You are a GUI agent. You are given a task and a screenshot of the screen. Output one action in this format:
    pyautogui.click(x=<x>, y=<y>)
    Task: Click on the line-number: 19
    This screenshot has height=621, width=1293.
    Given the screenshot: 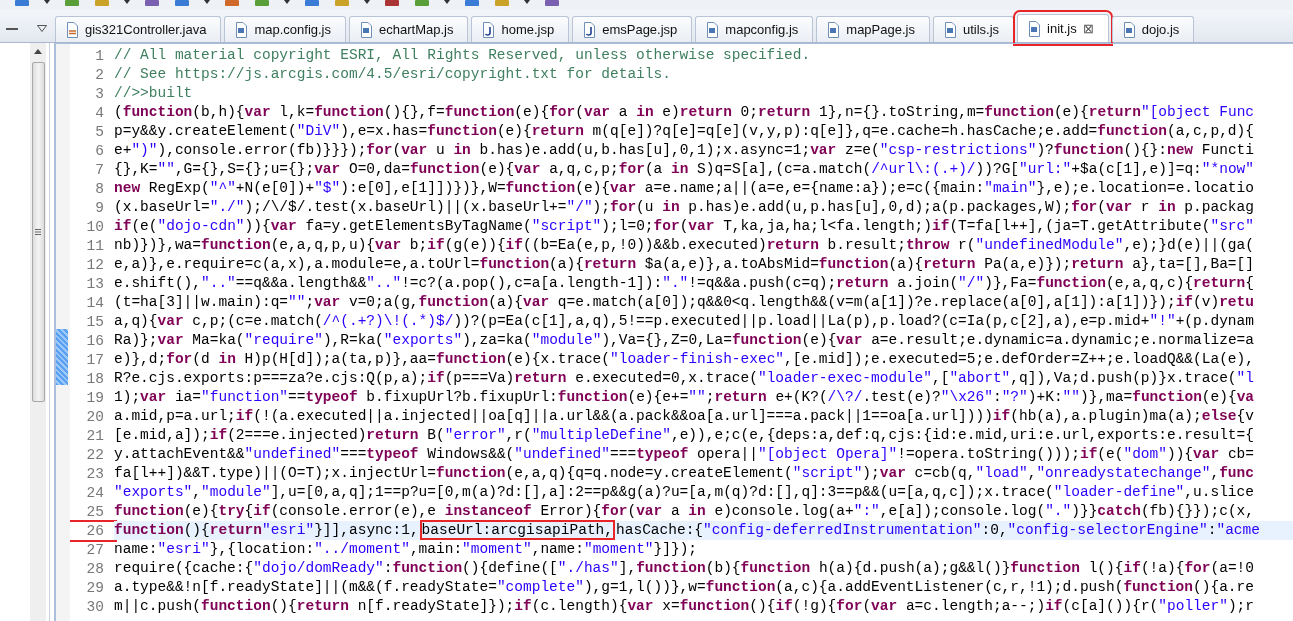 What is the action you would take?
    pyautogui.click(x=95, y=397)
    